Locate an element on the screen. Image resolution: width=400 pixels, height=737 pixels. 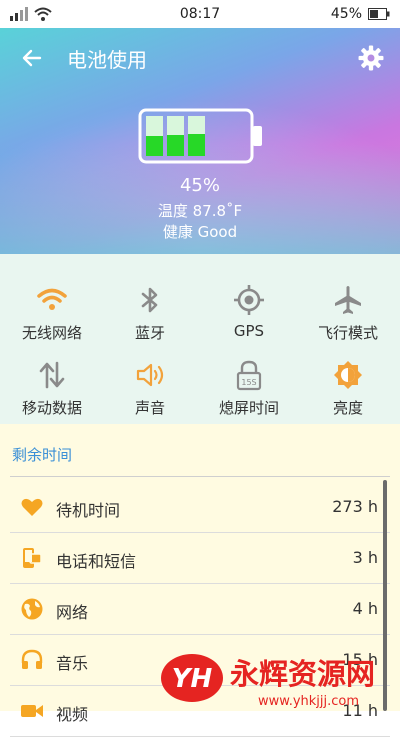
toggle-airplane: 飞行模式 is located at coordinates (348, 313).